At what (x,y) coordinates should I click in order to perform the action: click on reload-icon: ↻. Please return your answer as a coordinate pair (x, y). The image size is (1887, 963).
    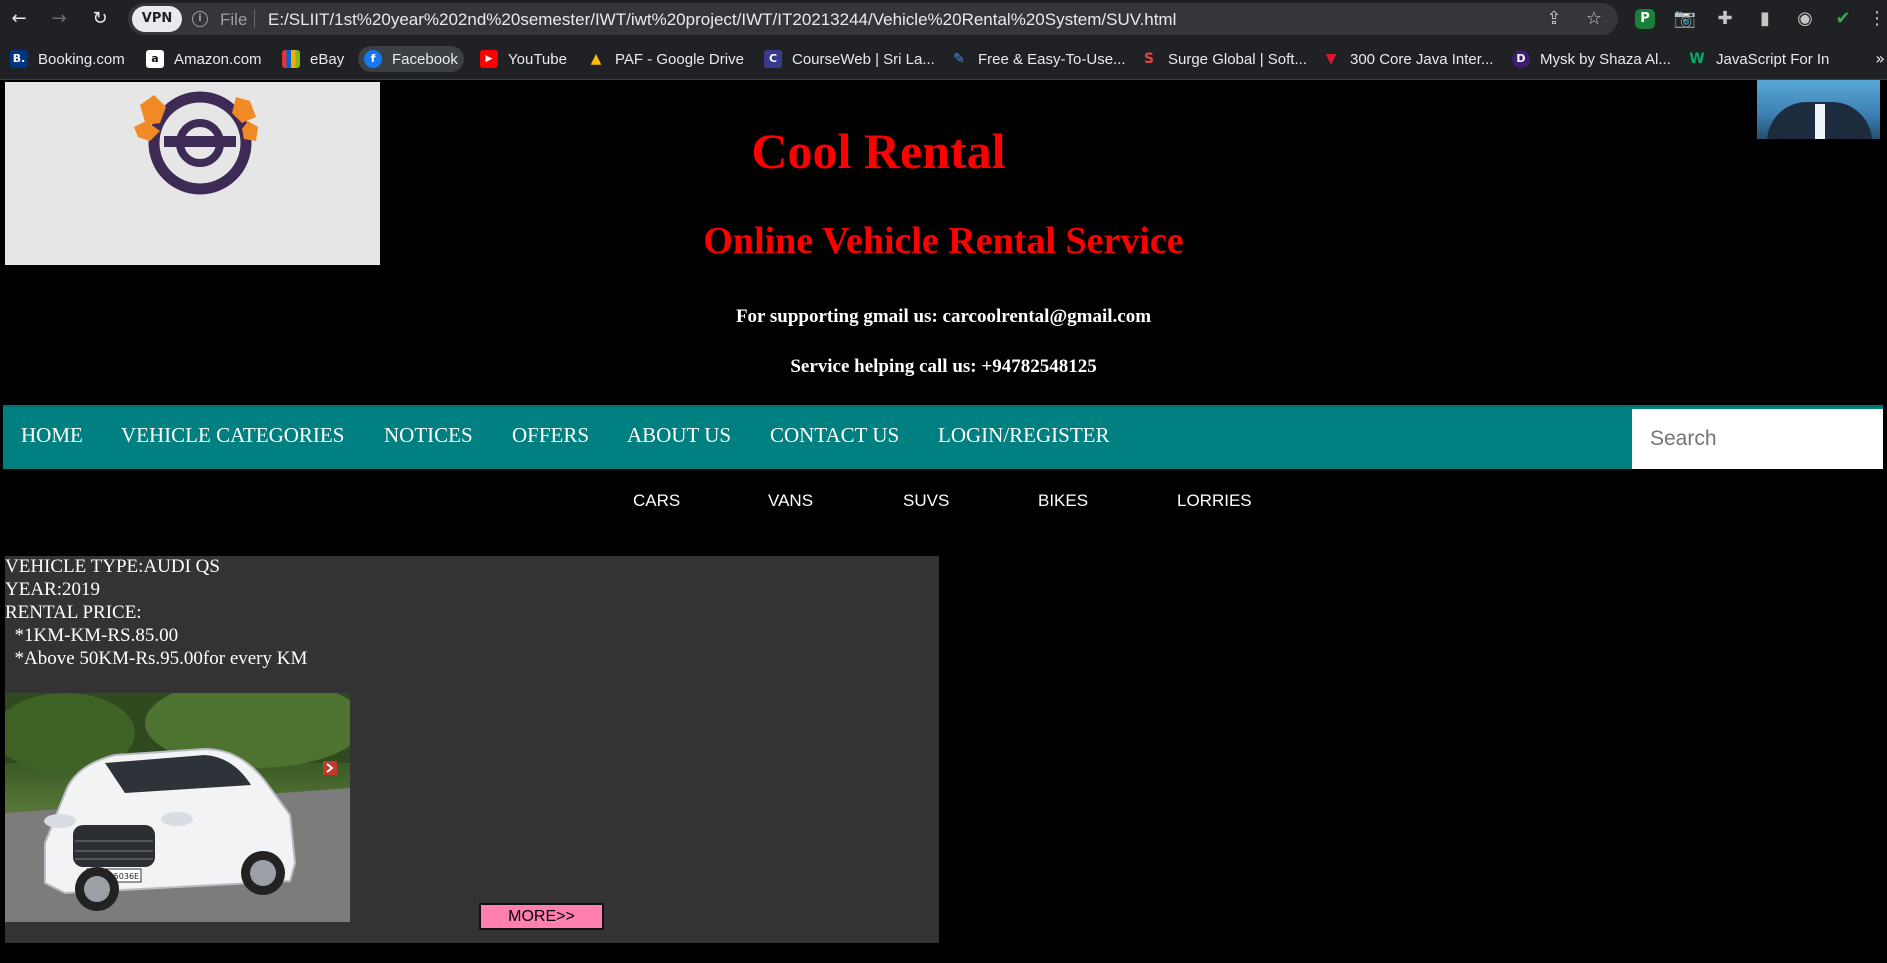
    Looking at the image, I should click on (100, 19).